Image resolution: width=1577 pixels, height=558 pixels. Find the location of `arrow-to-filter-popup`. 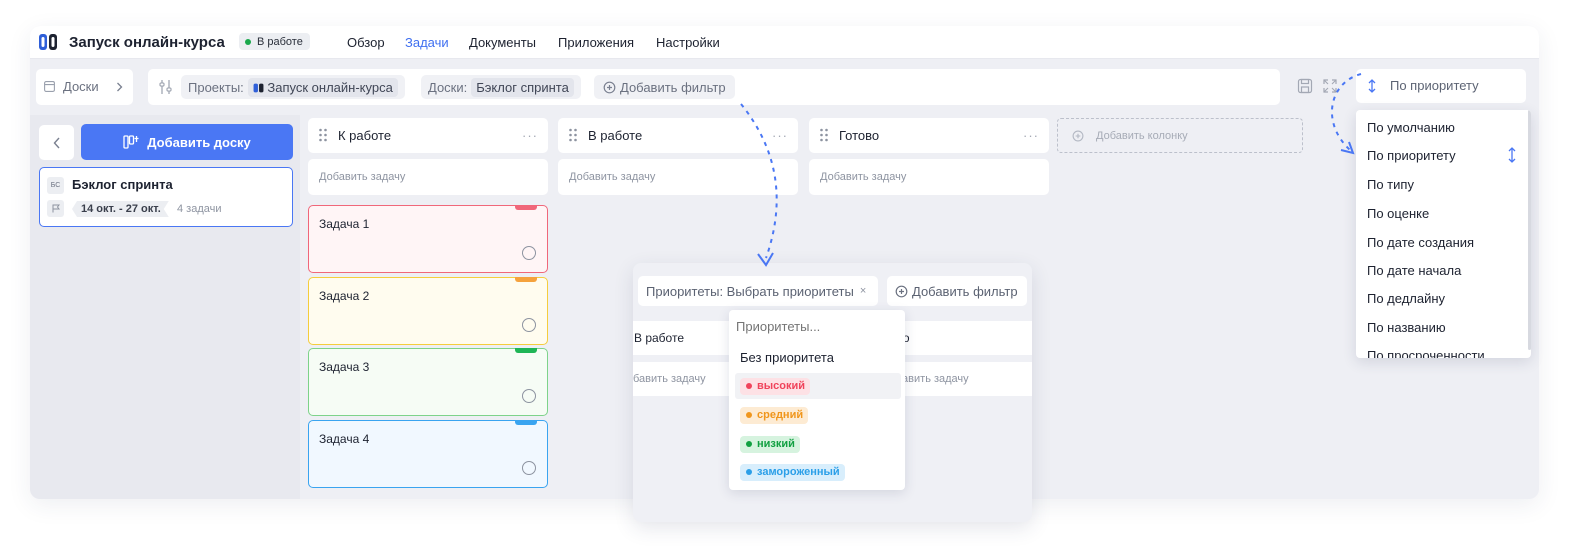

arrow-to-filter-popup is located at coordinates (759, 181).